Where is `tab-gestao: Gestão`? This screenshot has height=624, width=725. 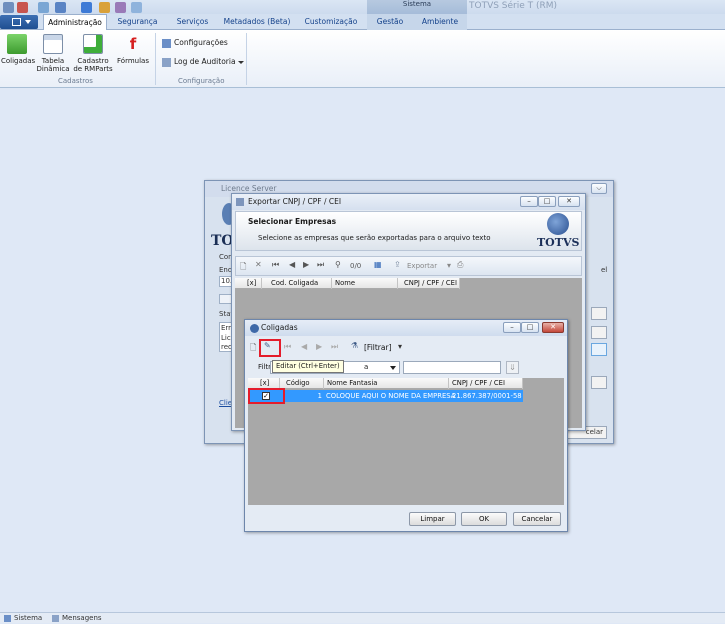
tab-gestao: Gestão is located at coordinates (390, 22).